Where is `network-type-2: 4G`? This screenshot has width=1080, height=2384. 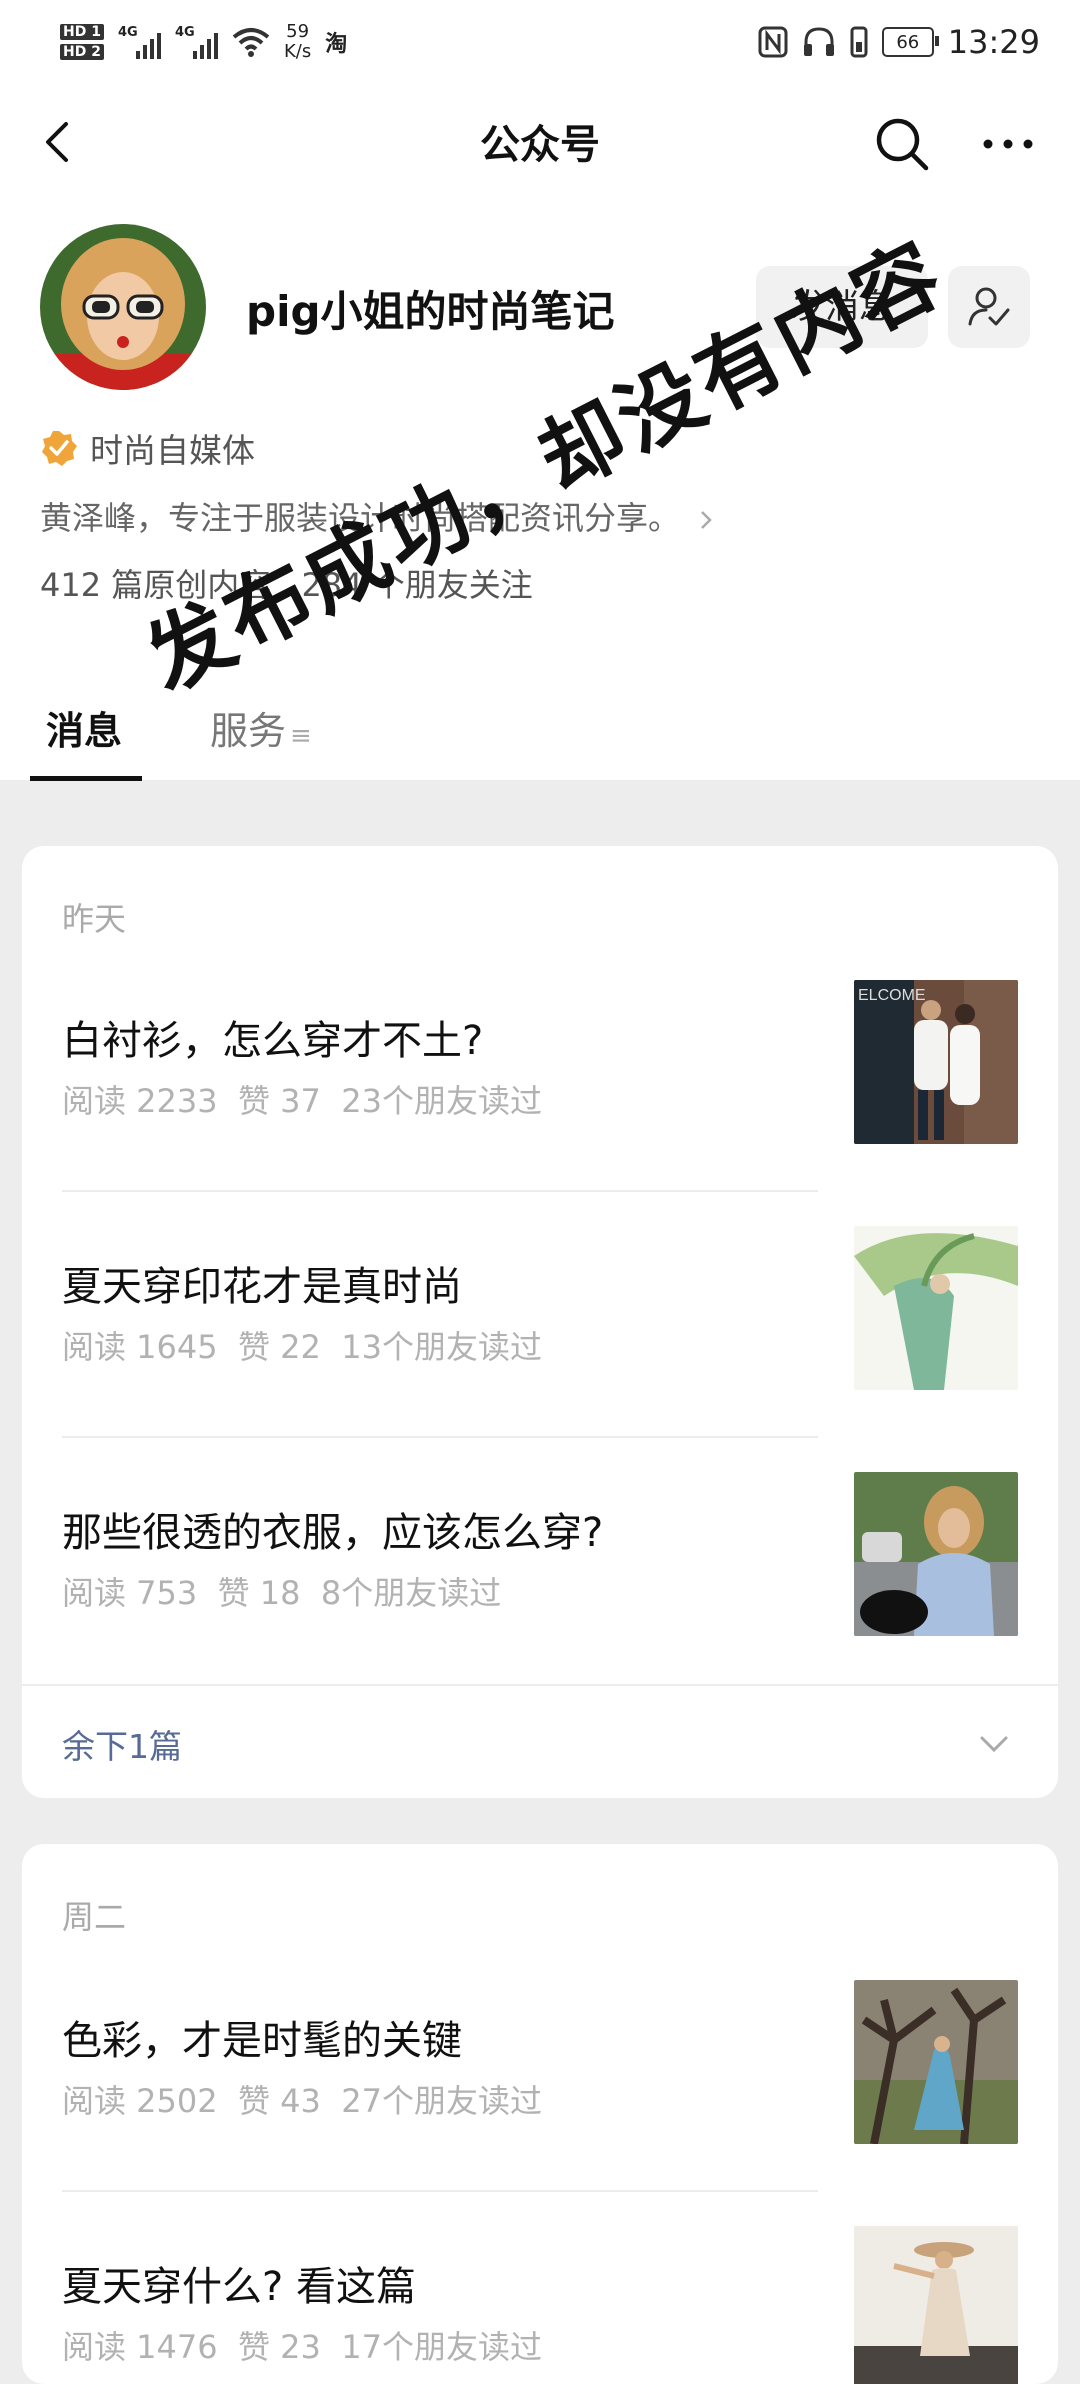
network-type-2: 4G is located at coordinates (184, 32).